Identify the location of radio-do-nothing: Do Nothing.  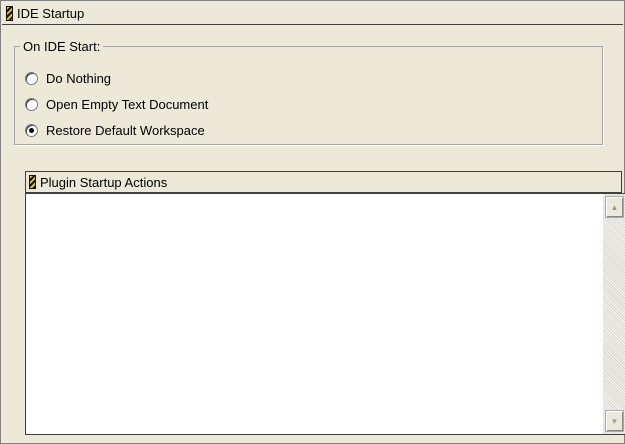
(68, 78).